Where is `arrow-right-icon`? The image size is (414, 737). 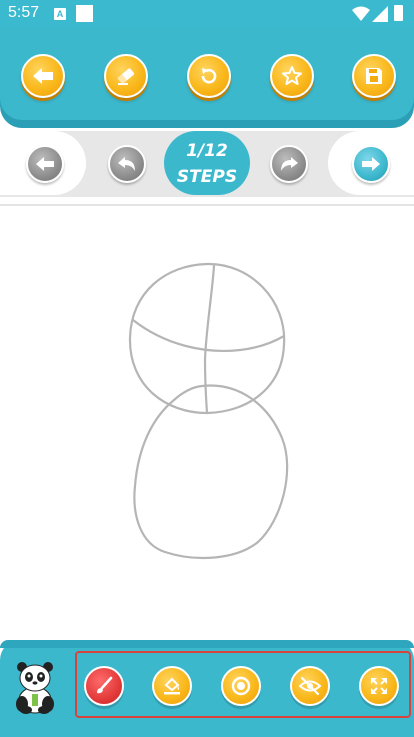
arrow-right-icon is located at coordinates (371, 164).